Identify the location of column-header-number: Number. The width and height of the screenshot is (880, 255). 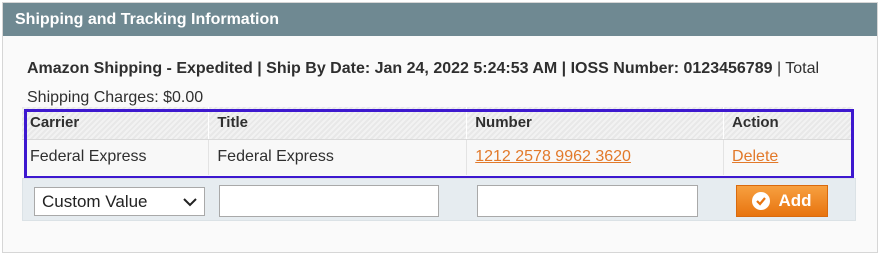
(595, 123).